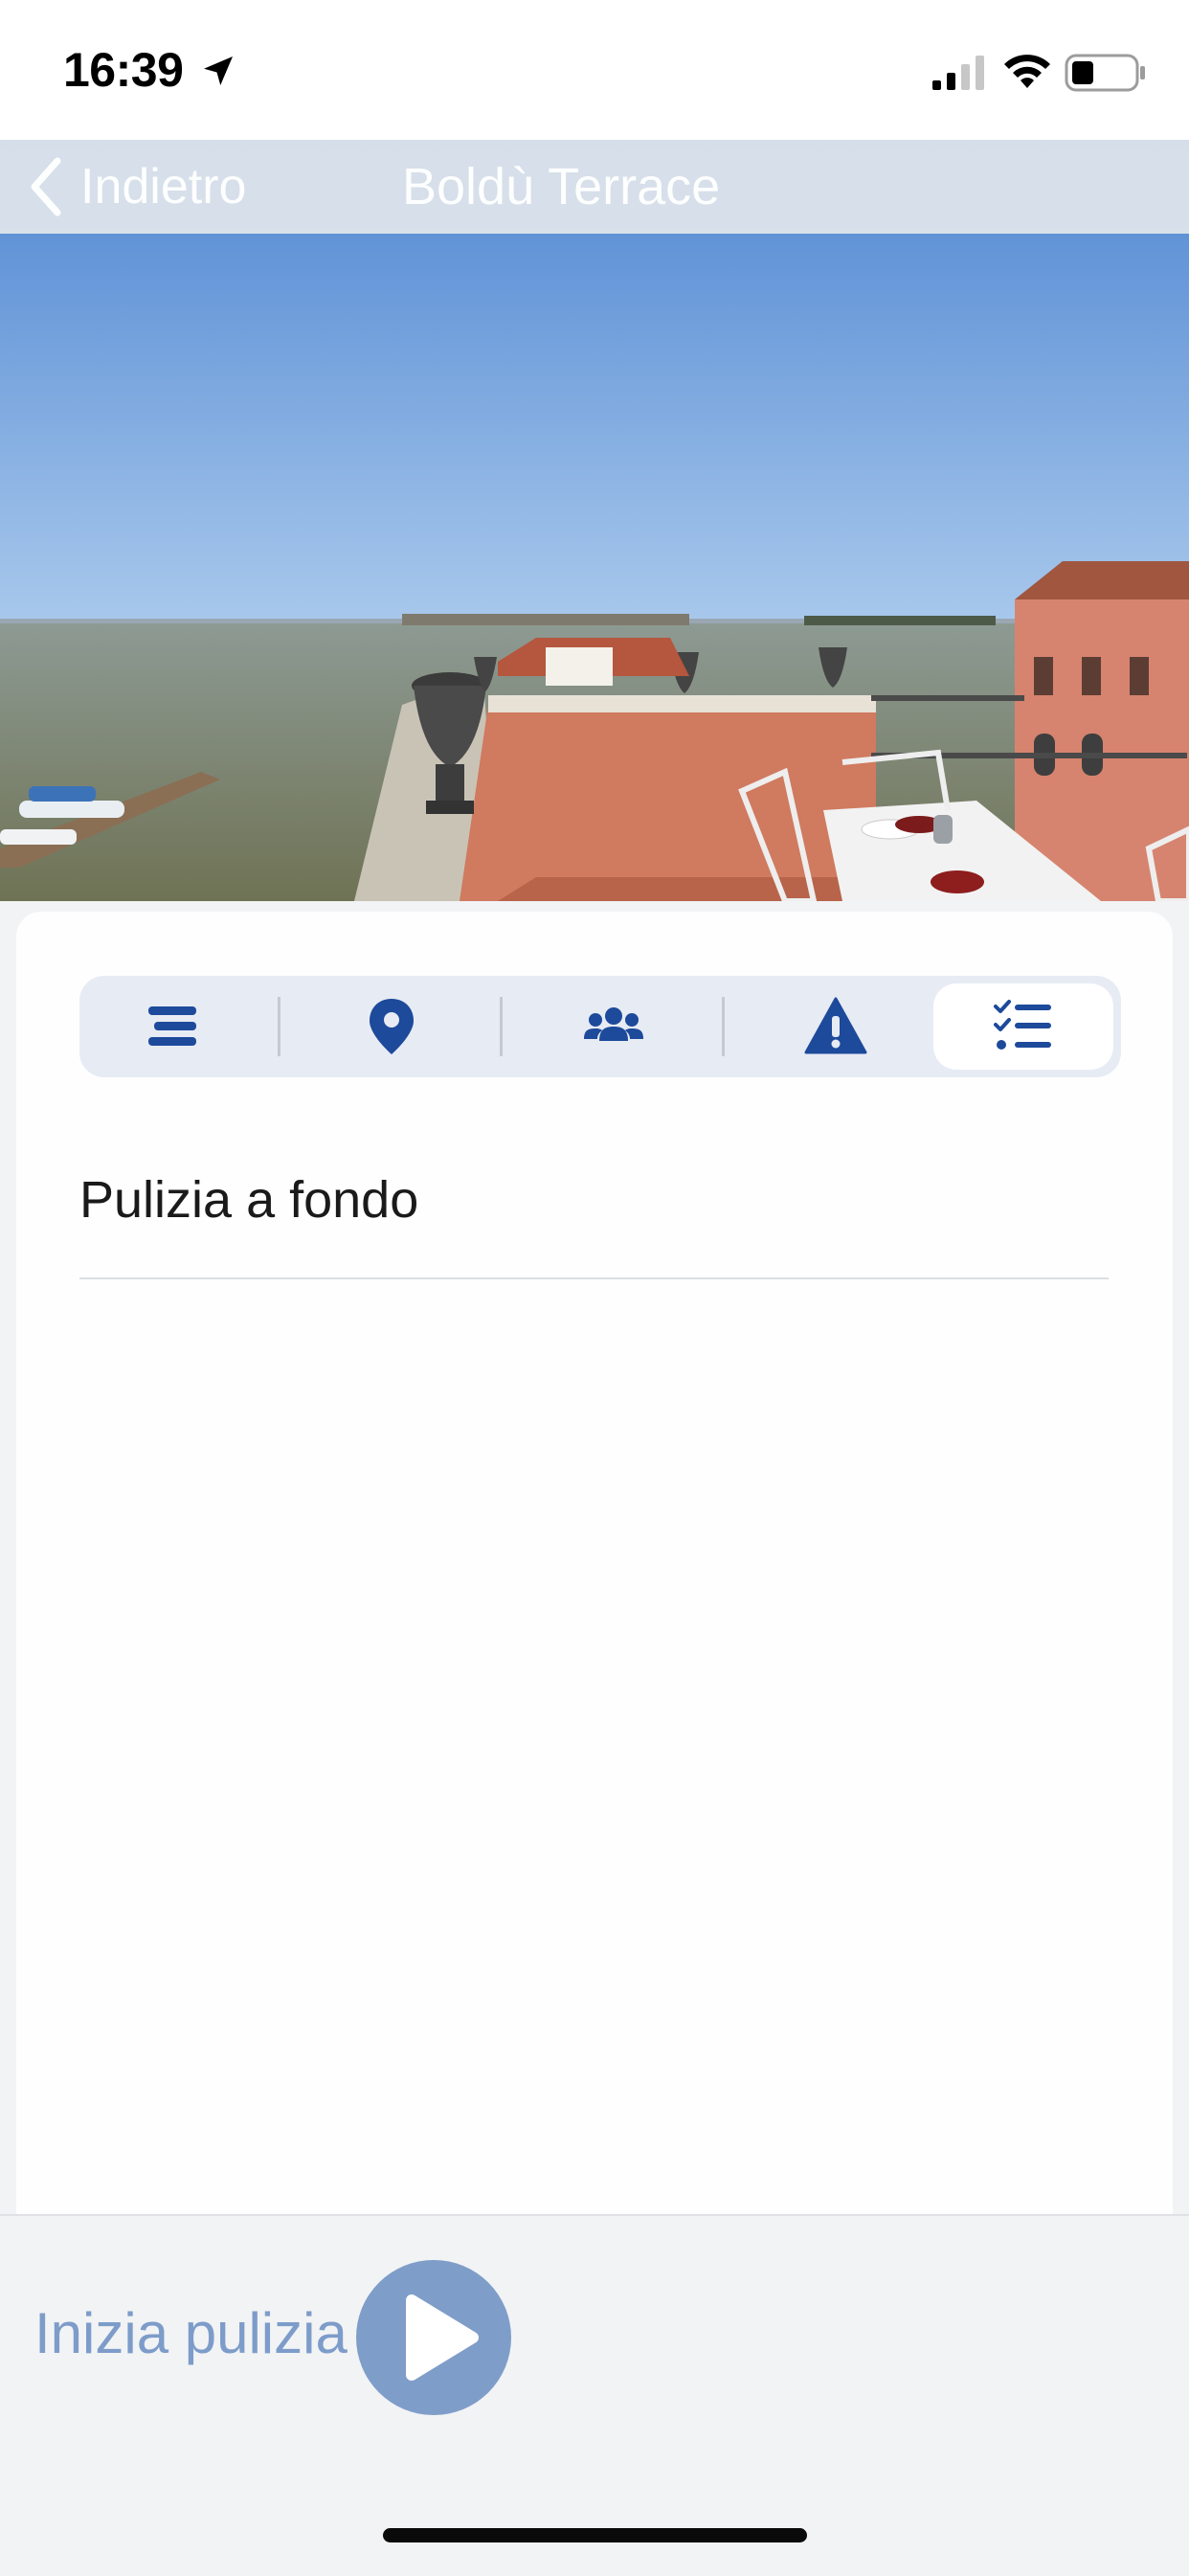  I want to click on tab-bar, so click(600, 1026).